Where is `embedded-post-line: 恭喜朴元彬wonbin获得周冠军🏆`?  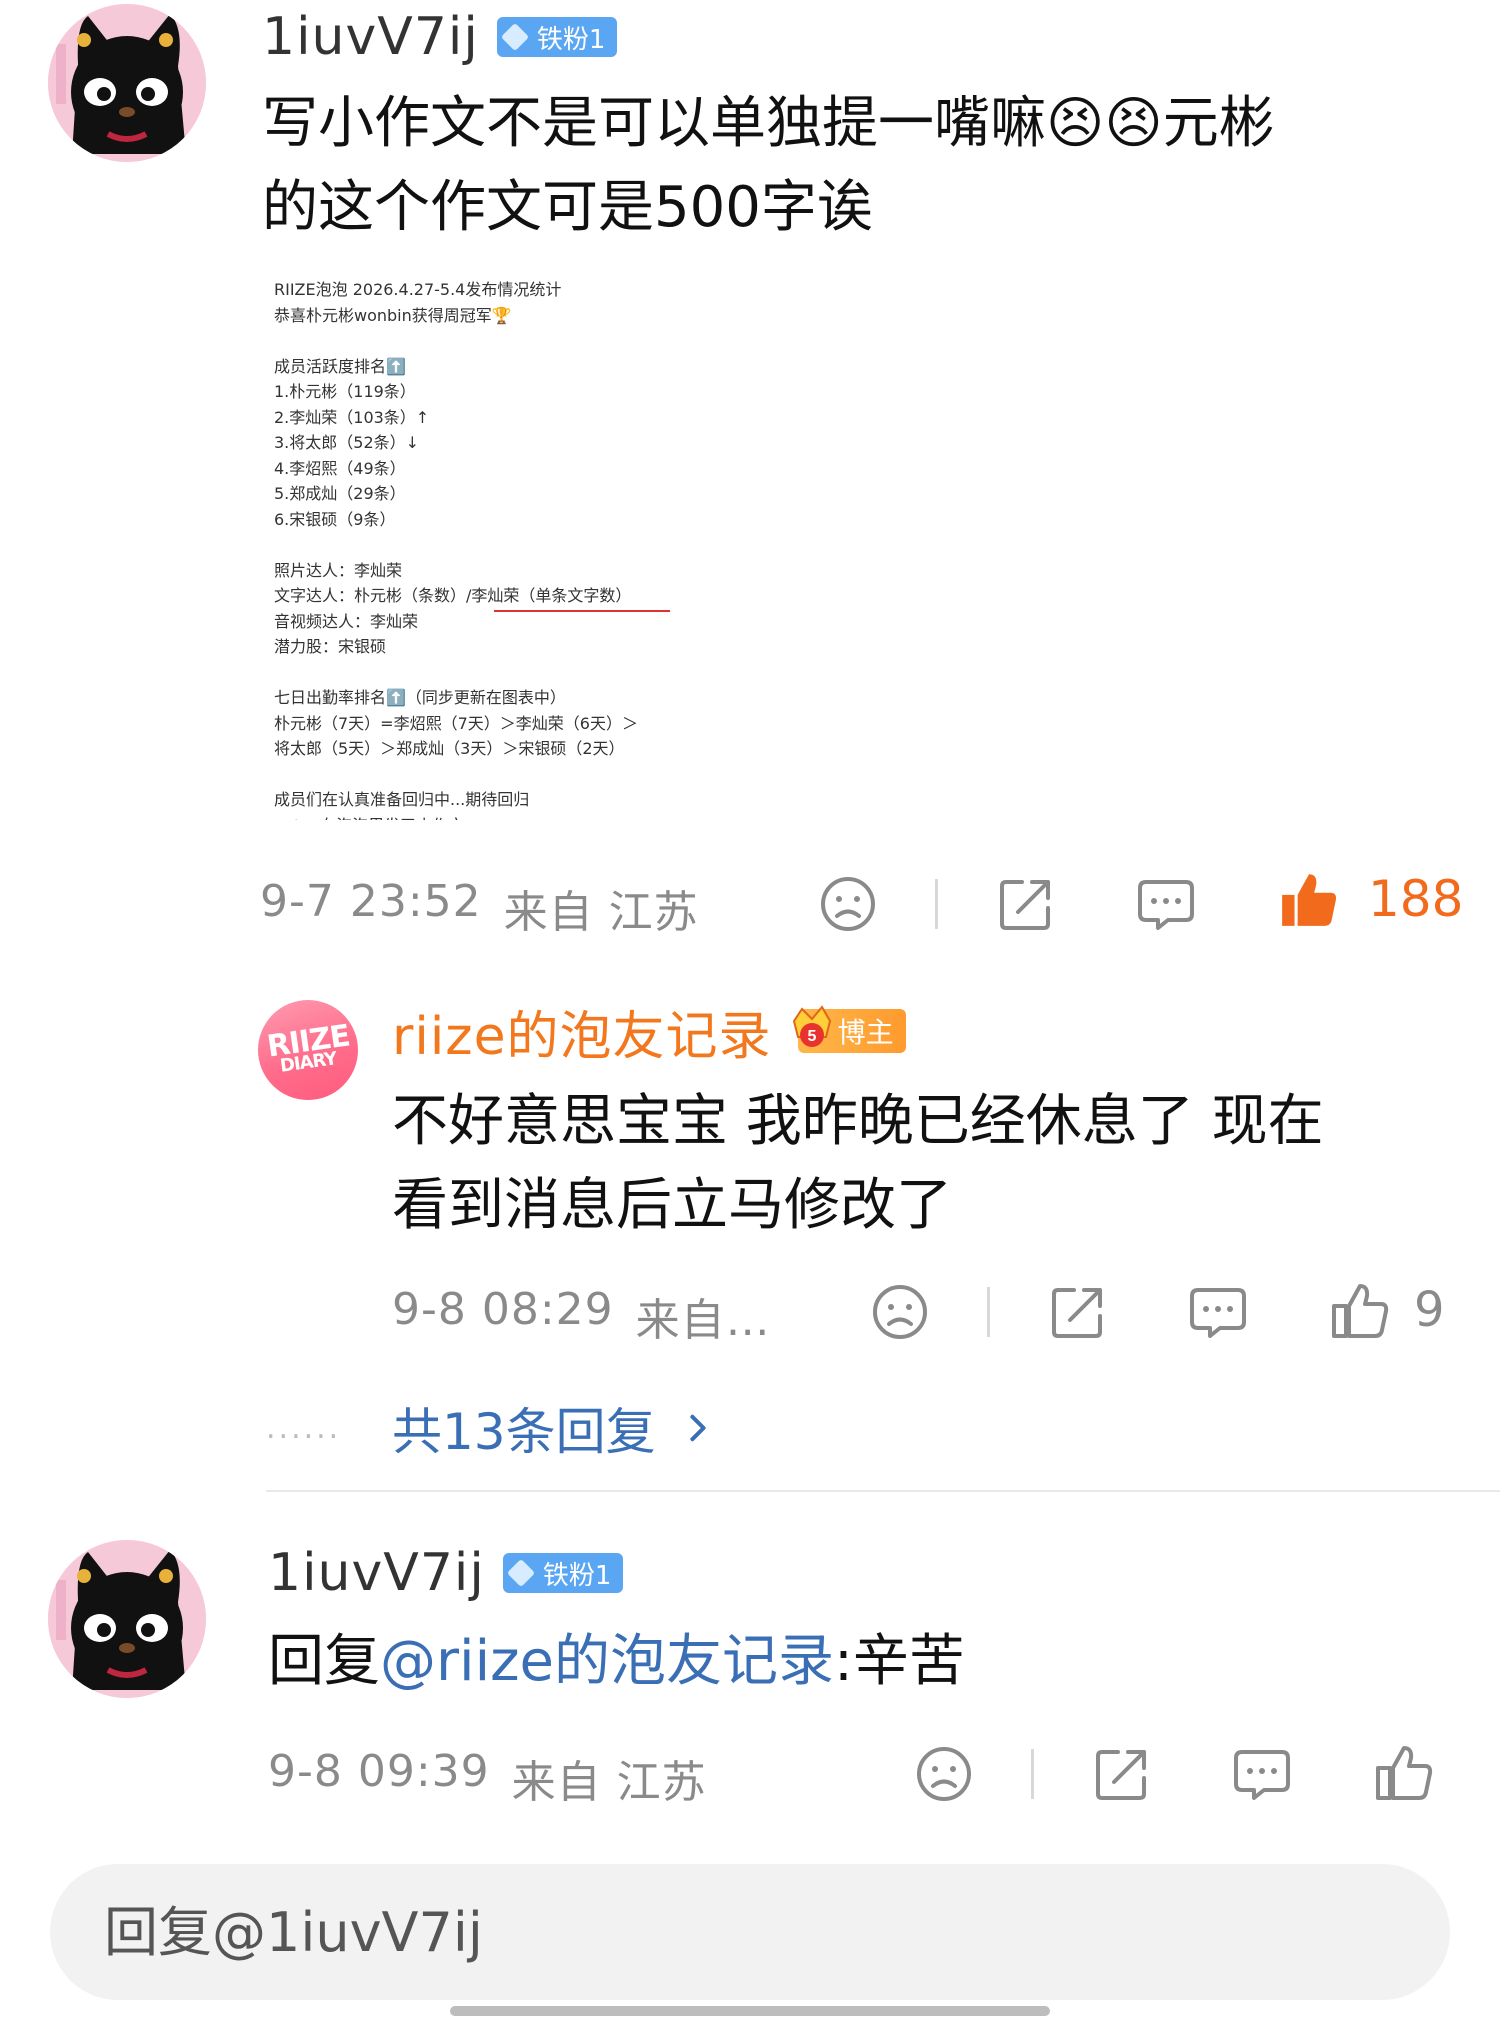
embedded-post-line: 恭喜朴元彬wonbin获得周冠军🏆 is located at coordinates (393, 315).